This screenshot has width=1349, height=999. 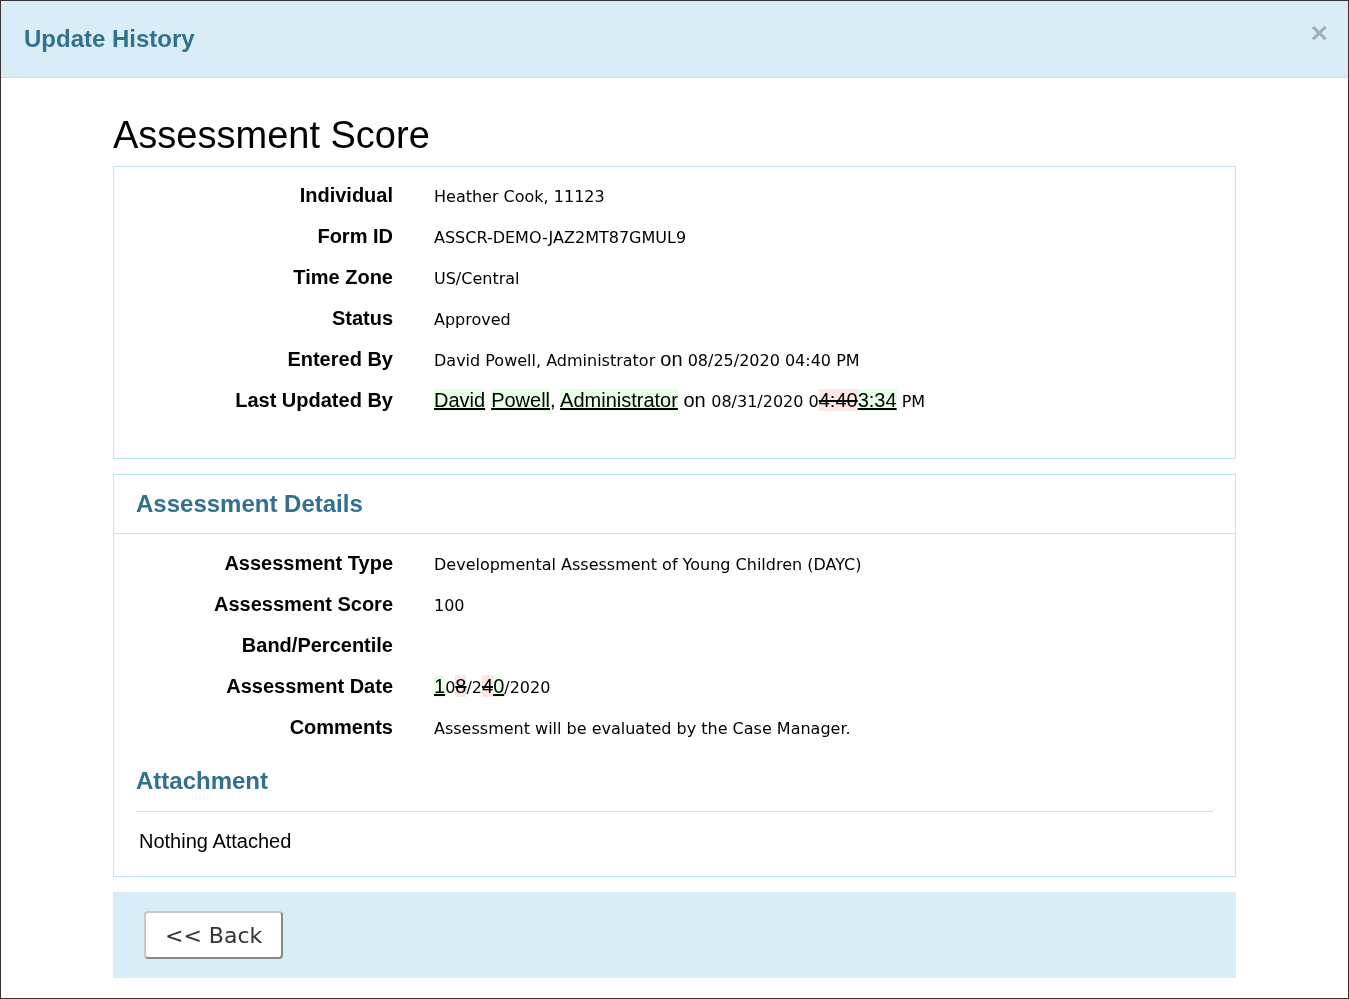 What do you see at coordinates (647, 359) in the screenshot?
I see `field-value: David Powell, Administrator on 08/25/2020 04:40 PM` at bounding box center [647, 359].